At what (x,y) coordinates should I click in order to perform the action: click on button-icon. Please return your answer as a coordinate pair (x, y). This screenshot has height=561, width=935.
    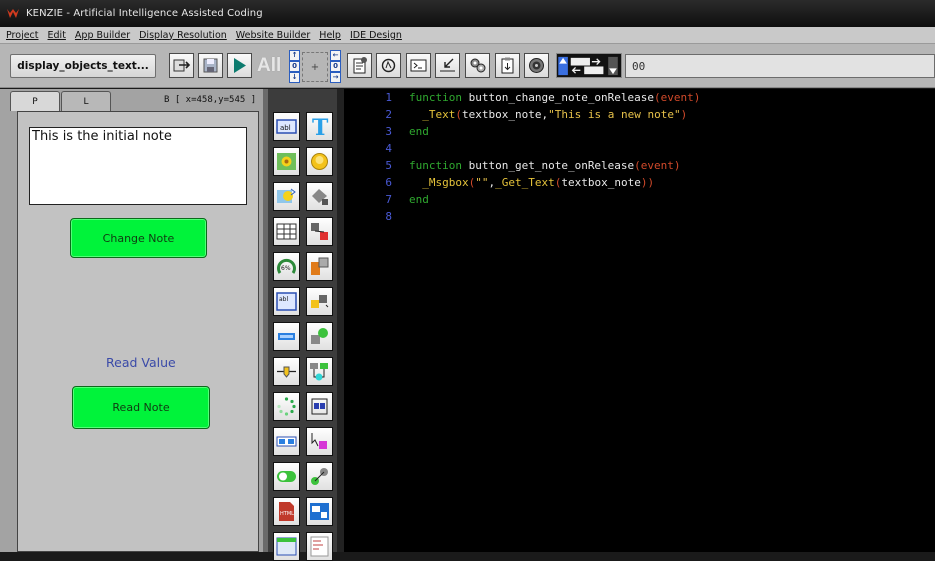
    Looking at the image, I should click on (319, 161).